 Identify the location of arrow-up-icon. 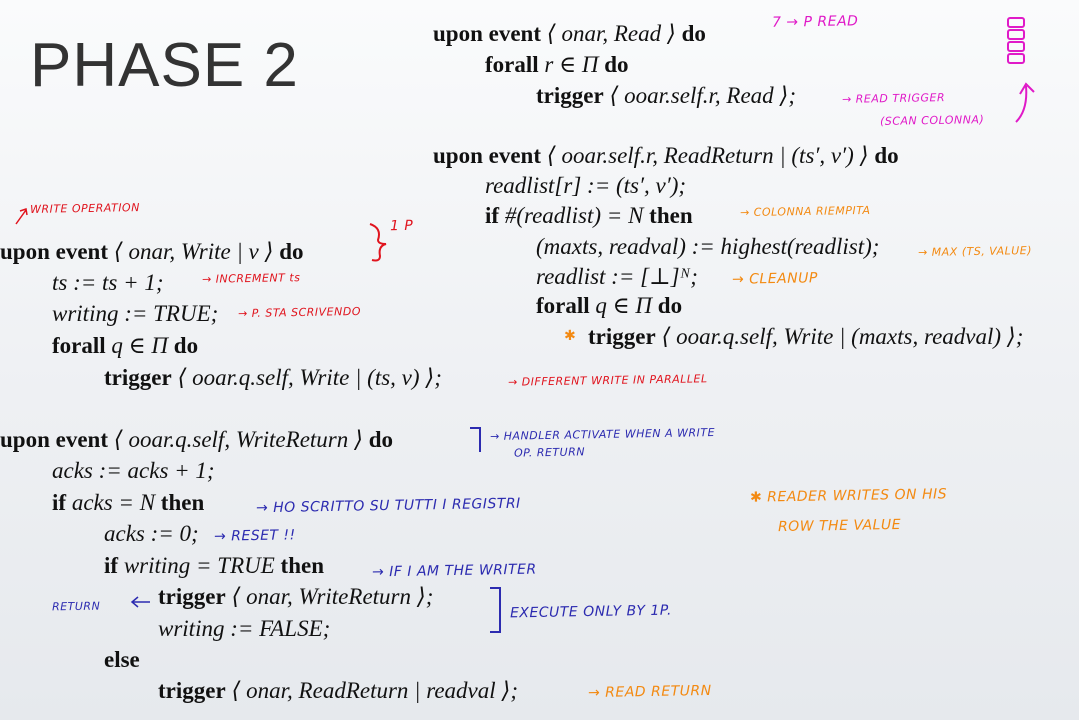
(1025, 102).